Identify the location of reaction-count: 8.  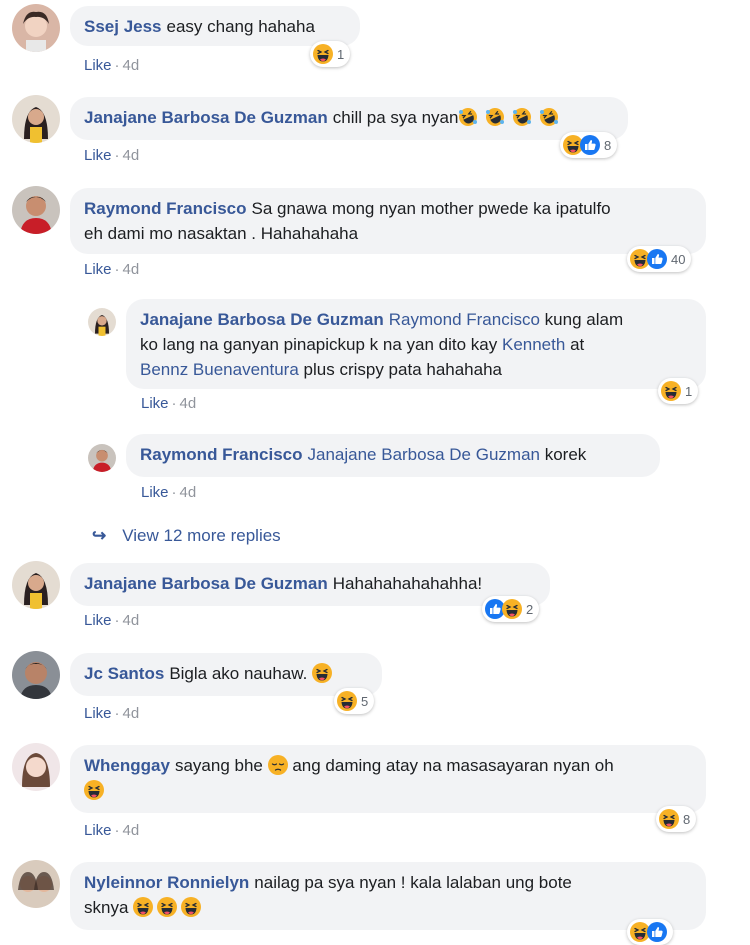
(687, 819).